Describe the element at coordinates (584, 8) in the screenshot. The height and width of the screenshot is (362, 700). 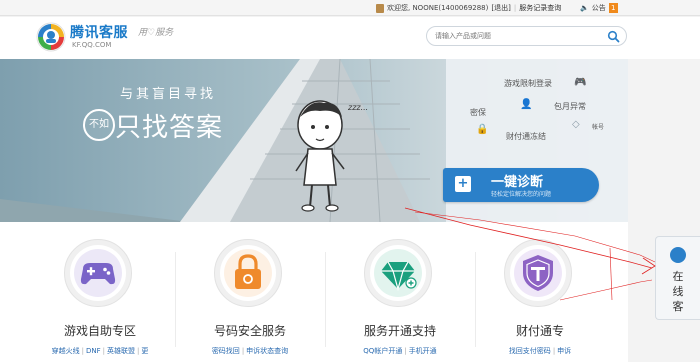
I see `speaker-icon: 🔈` at that location.